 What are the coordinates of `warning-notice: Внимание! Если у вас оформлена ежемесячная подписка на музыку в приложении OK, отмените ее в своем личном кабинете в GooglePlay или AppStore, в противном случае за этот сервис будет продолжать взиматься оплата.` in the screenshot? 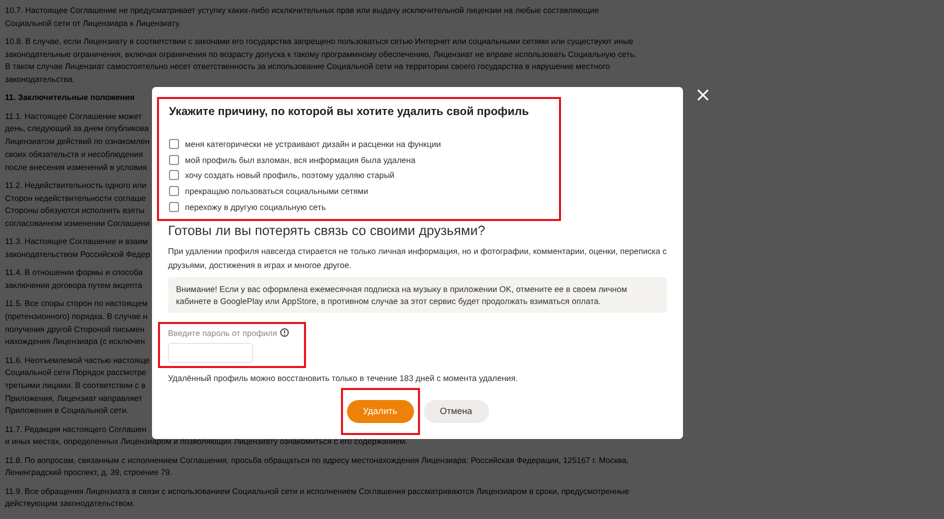 It's located at (417, 294).